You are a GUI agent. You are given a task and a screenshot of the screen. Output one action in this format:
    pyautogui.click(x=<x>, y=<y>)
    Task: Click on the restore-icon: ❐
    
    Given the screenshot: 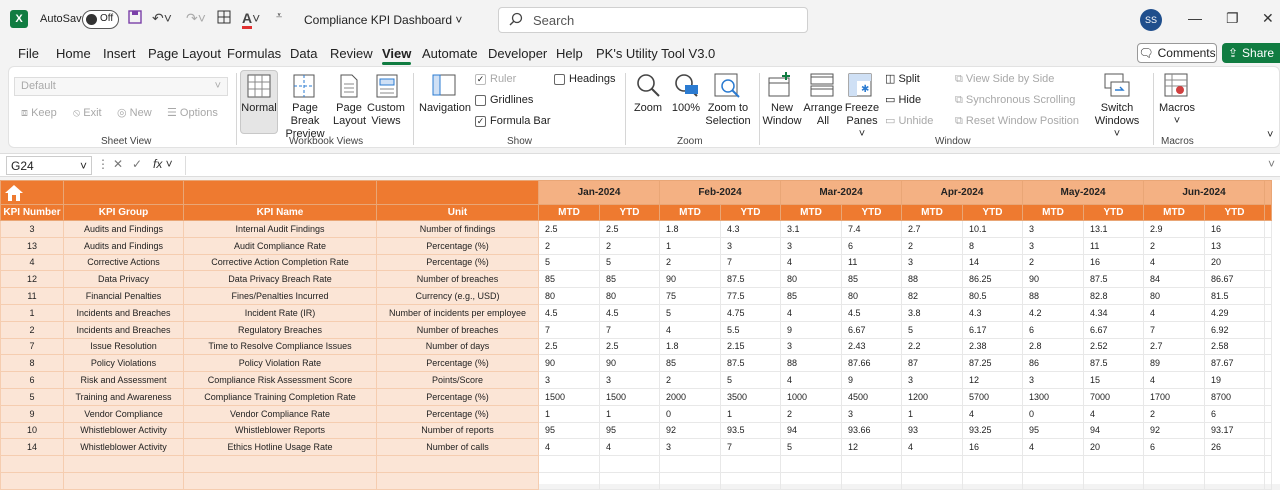 What is the action you would take?
    pyautogui.click(x=1232, y=18)
    